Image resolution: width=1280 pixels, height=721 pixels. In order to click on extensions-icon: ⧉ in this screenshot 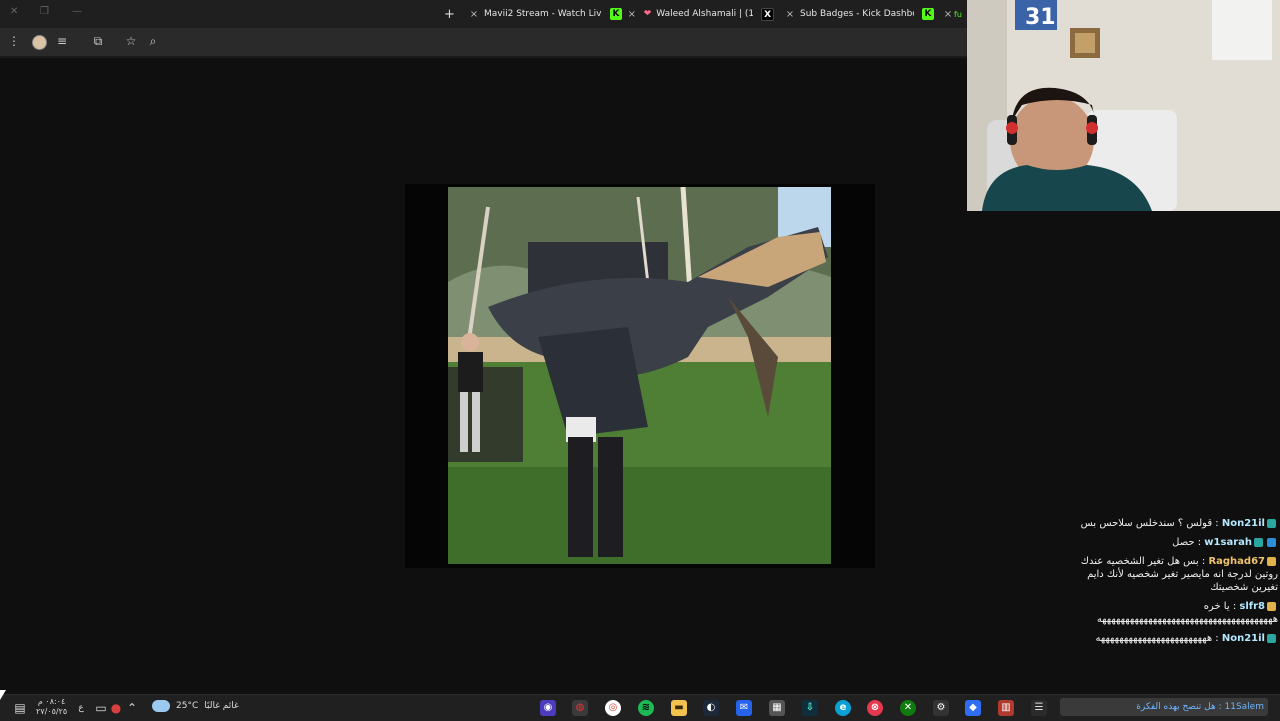, I will do `click(98, 41)`.